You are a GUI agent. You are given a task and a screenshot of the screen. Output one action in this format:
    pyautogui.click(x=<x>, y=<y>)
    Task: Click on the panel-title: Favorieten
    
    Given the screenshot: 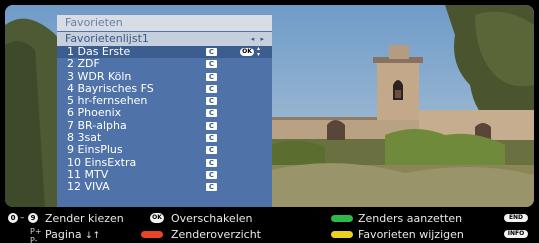 What is the action you would take?
    pyautogui.click(x=164, y=23)
    